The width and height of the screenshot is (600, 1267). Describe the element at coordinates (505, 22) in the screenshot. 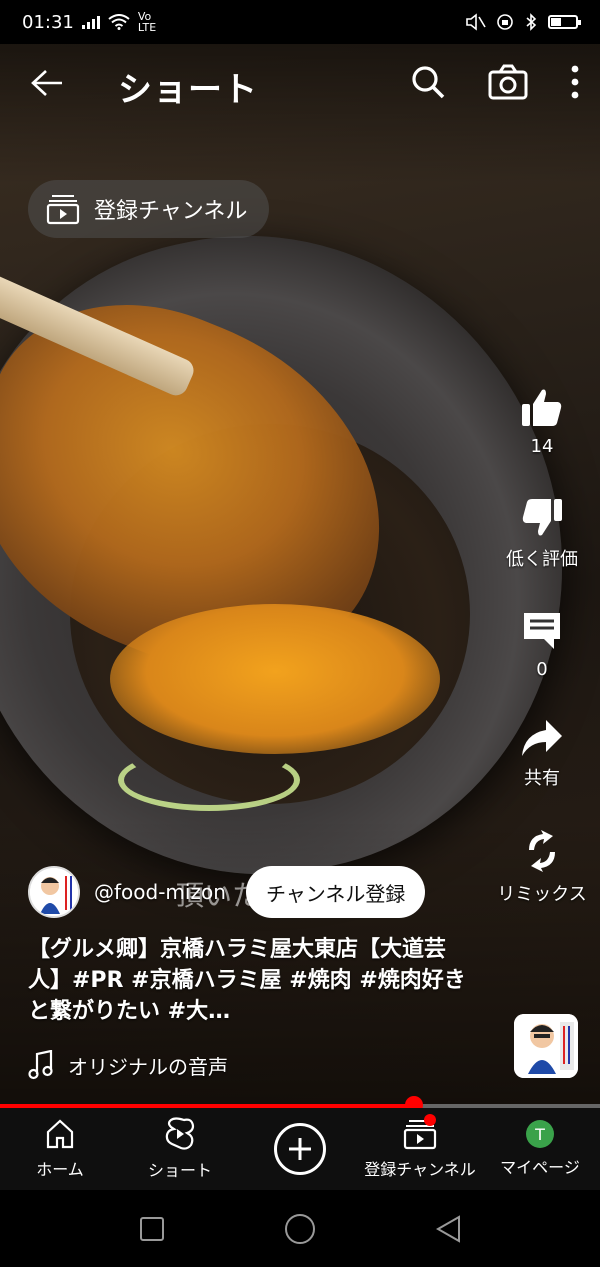

I see `data-saver-icon` at that location.